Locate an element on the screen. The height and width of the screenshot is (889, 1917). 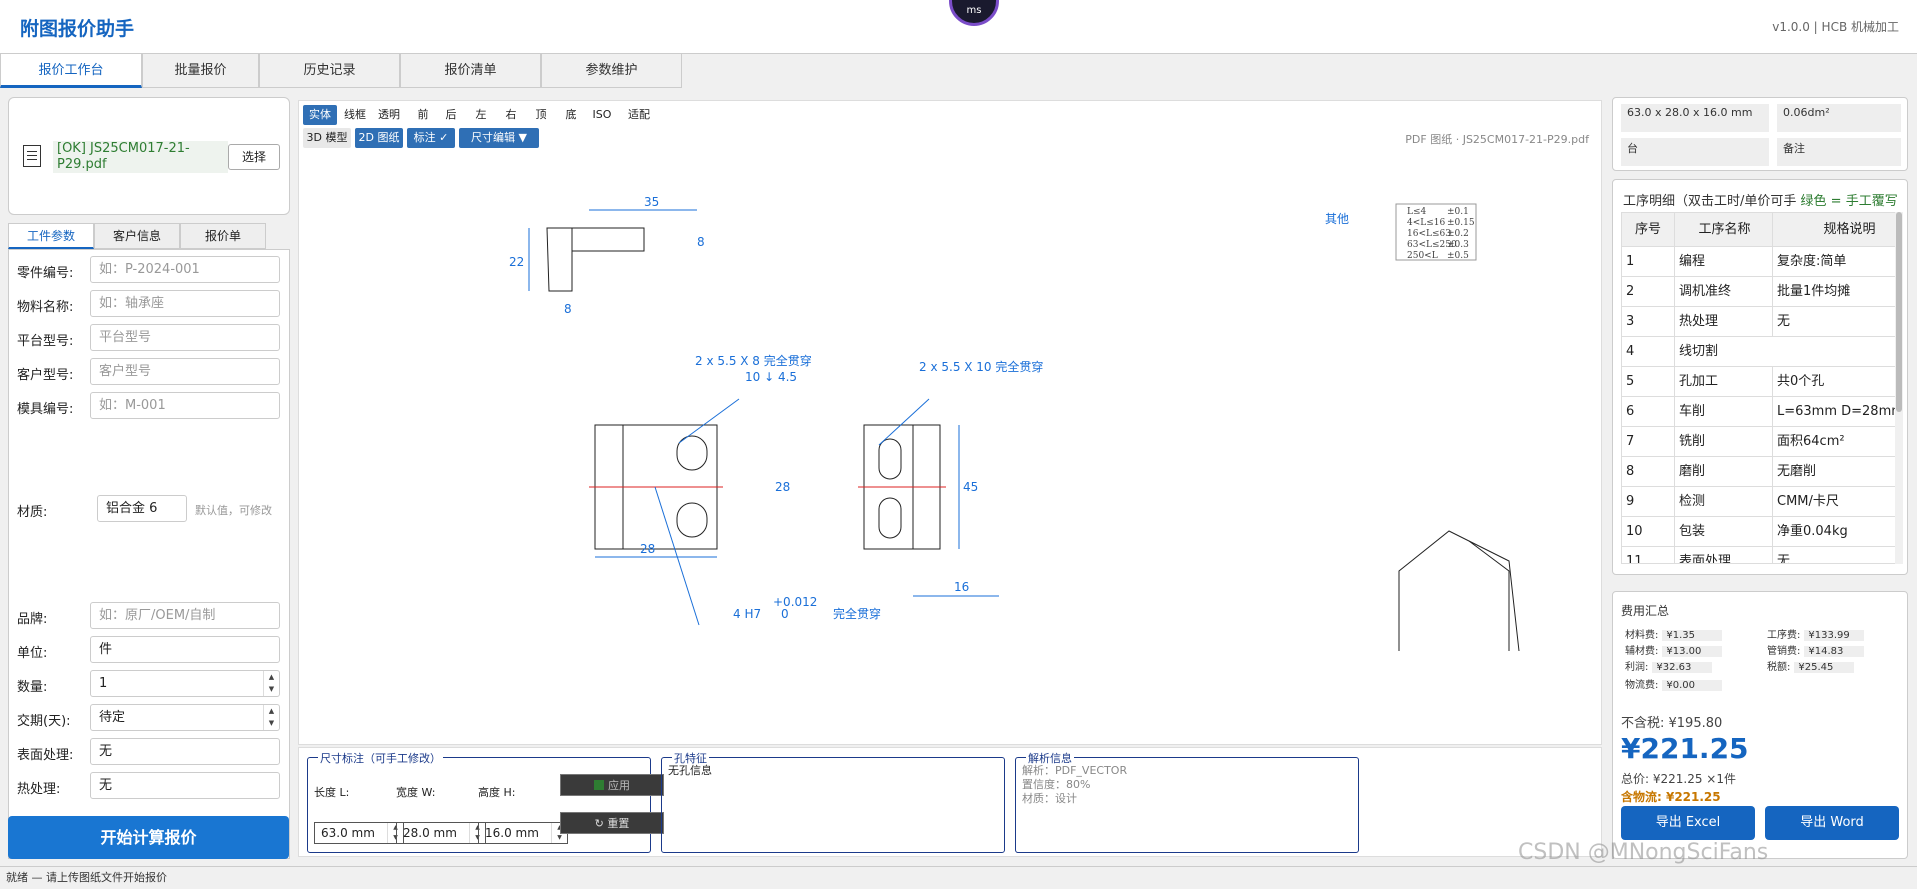
tab-workbench: 报价工作台 is located at coordinates (71, 71).